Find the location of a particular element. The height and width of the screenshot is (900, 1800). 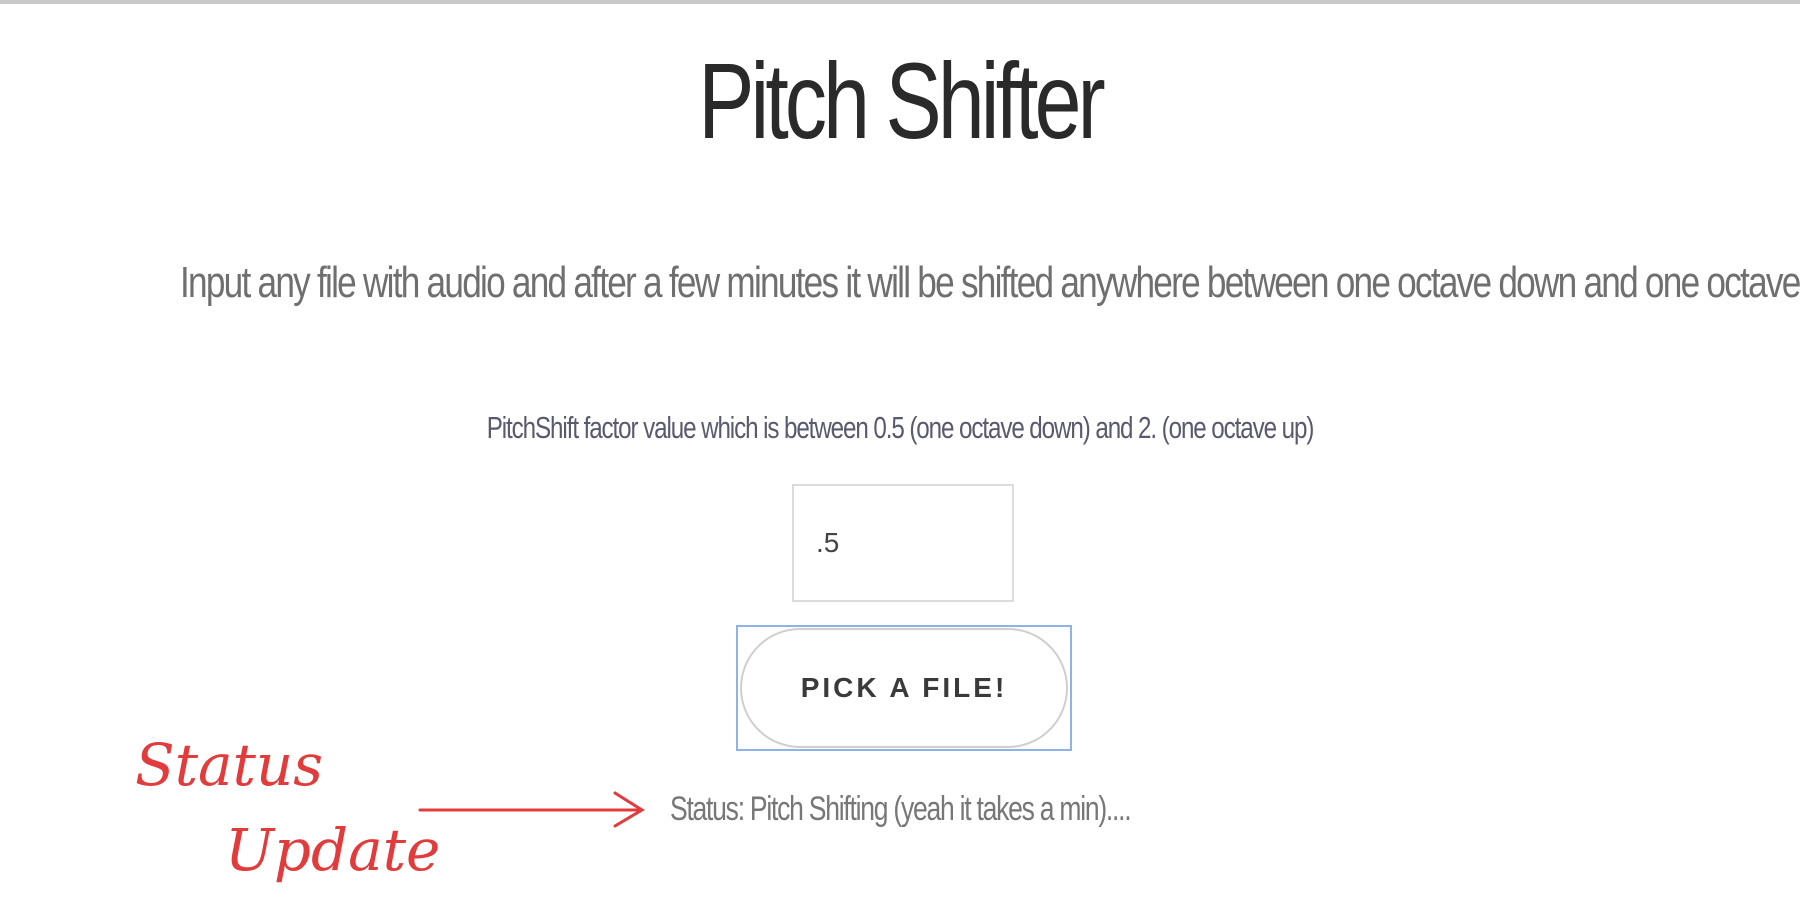

pick-file-button: PICK A FILE! is located at coordinates (904, 688).